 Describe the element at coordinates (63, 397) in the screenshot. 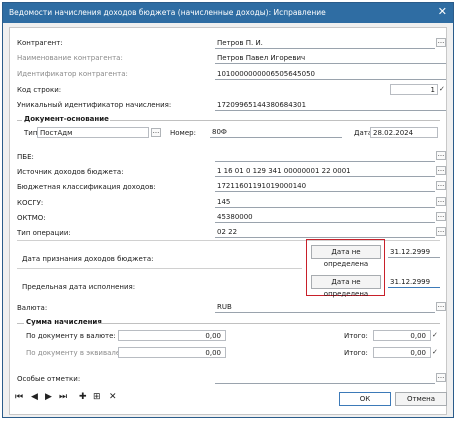

I see `last-record-icon: ⏭` at that location.